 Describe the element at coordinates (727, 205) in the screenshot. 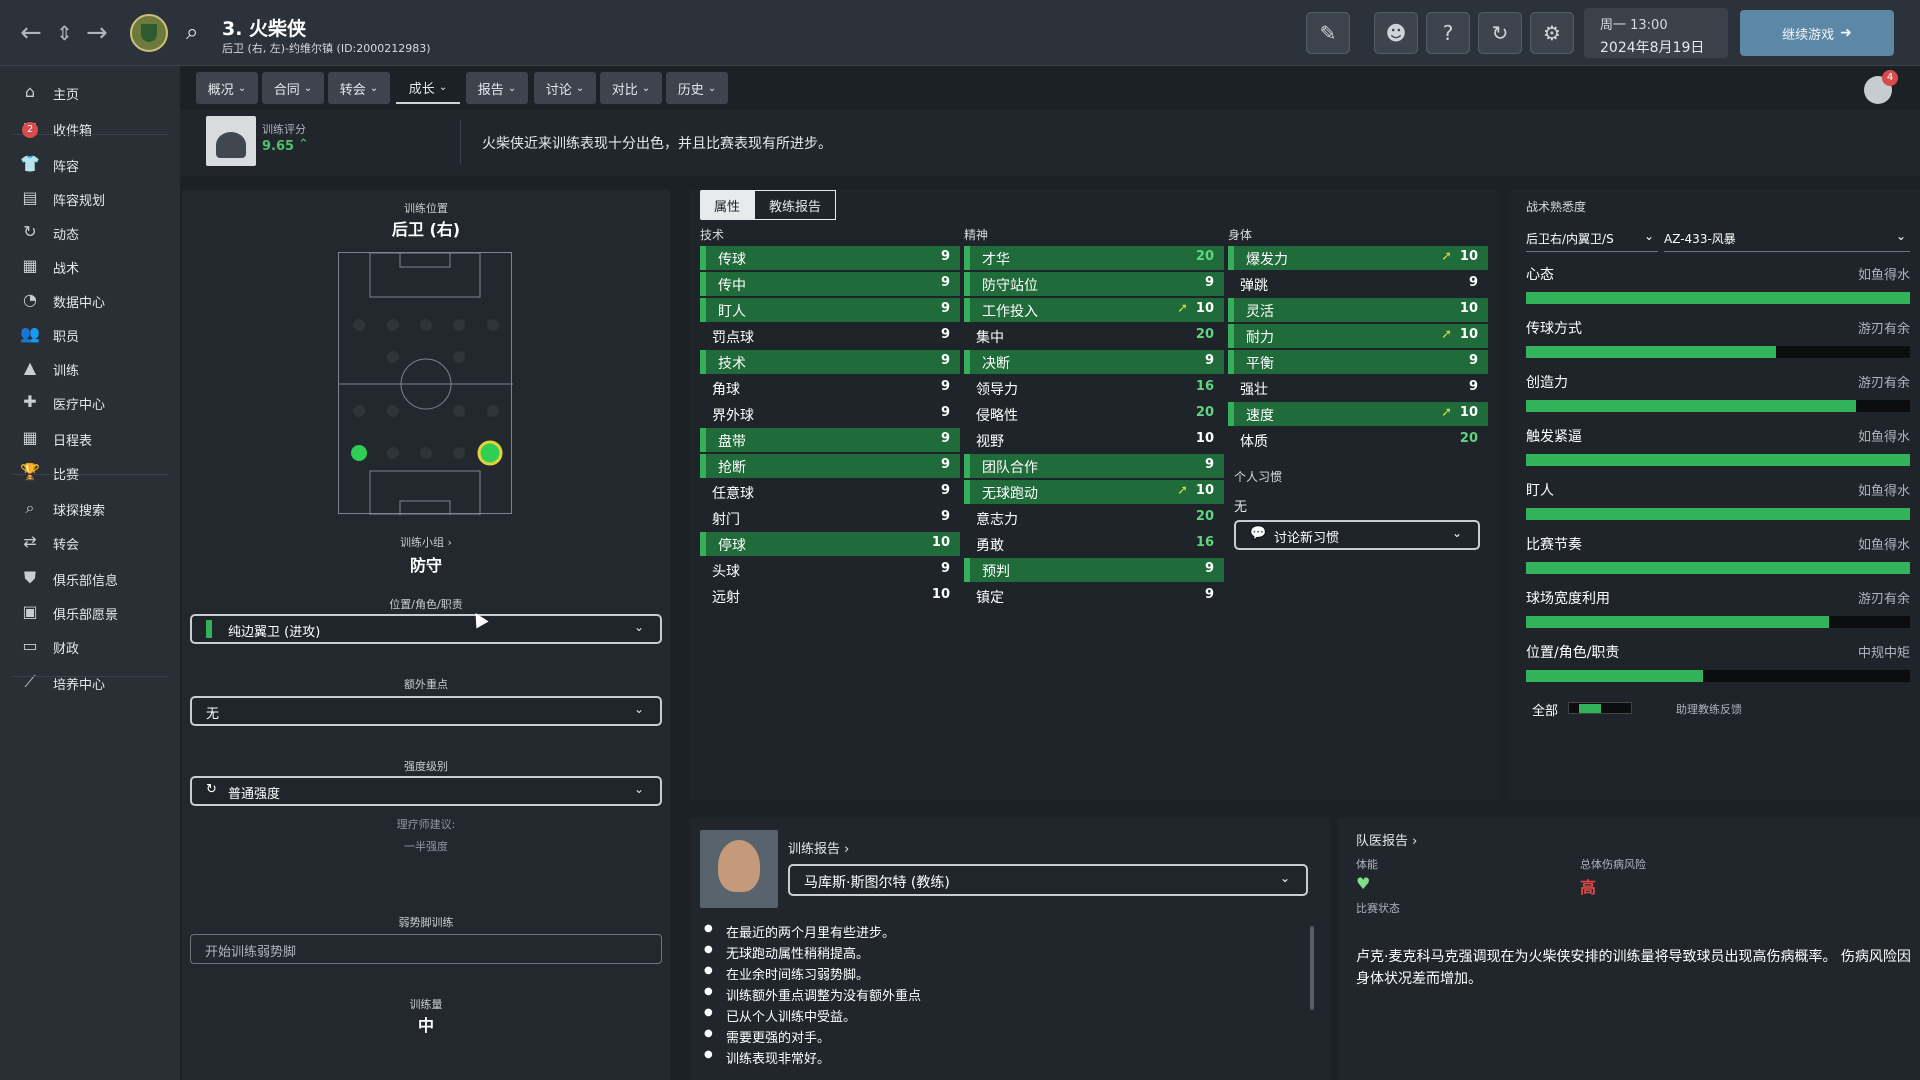

I see `tab-attributes: 属性` at that location.